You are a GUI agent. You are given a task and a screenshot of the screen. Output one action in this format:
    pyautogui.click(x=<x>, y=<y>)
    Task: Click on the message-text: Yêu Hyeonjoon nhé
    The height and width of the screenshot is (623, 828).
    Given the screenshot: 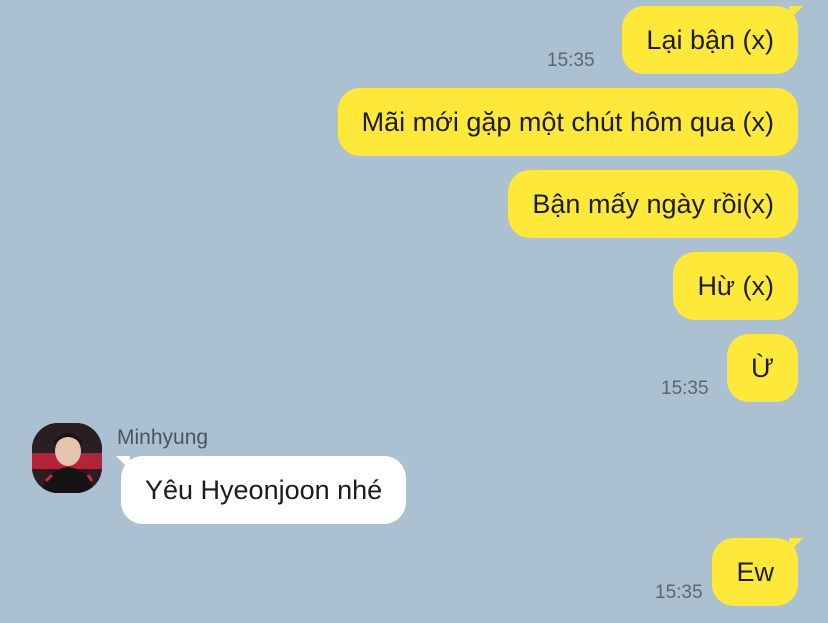 What is the action you would take?
    pyautogui.click(x=264, y=490)
    